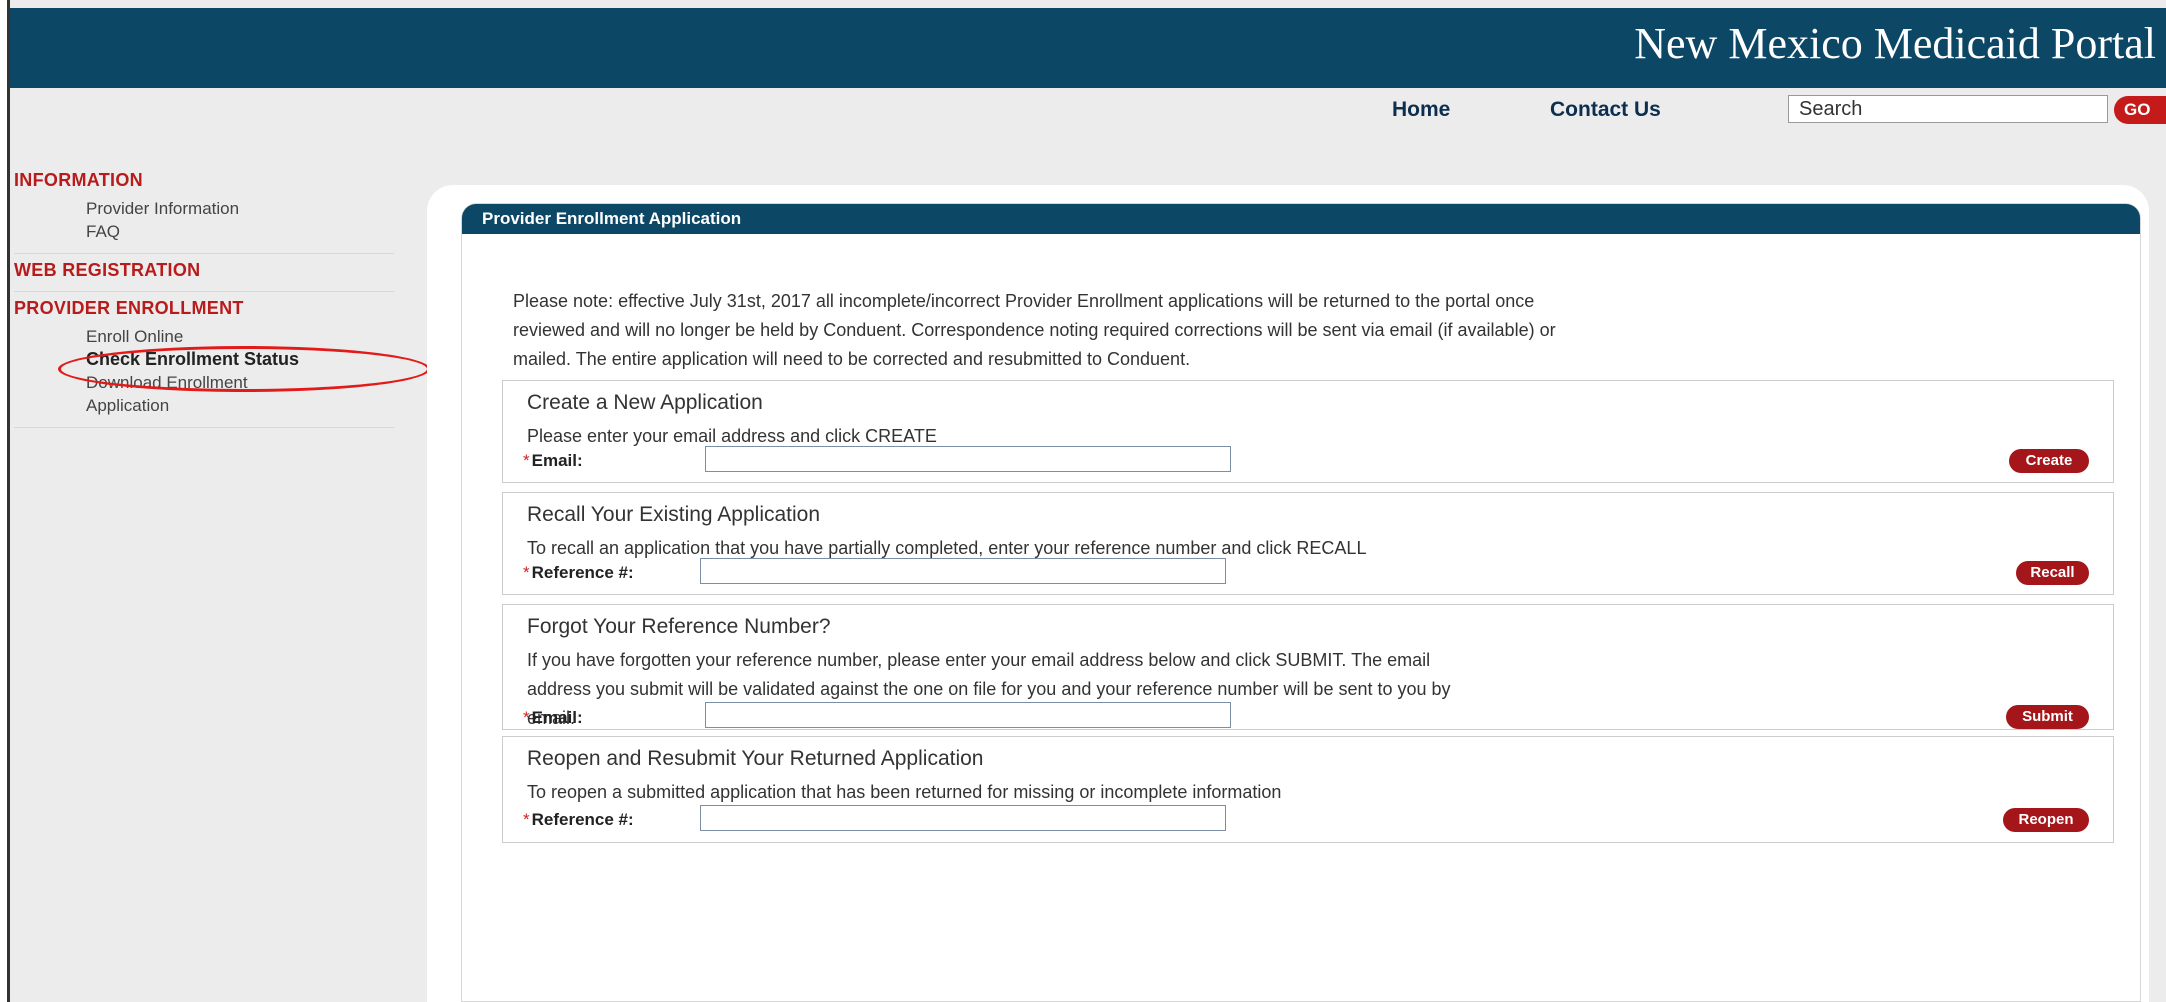  What do you see at coordinates (674, 514) in the screenshot?
I see `recall-title: Recall Your Existing Application` at bounding box center [674, 514].